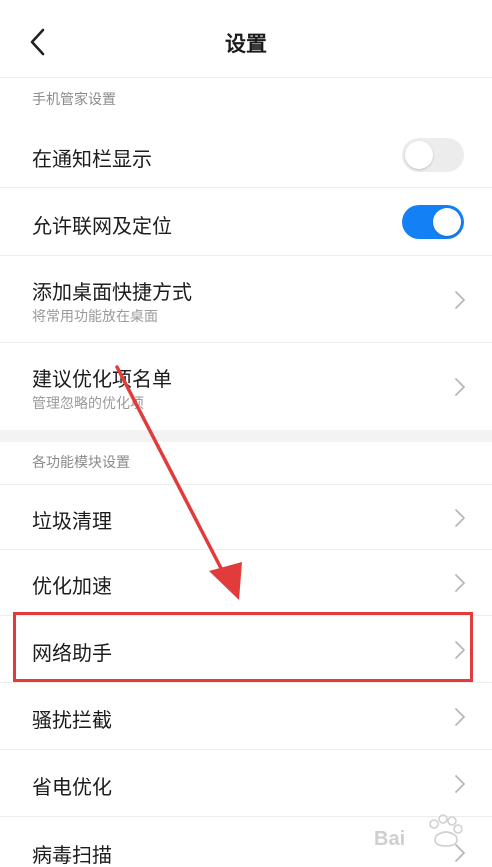 The image size is (492, 867). I want to click on row-optimize-speed: 优化加速, so click(246, 583).